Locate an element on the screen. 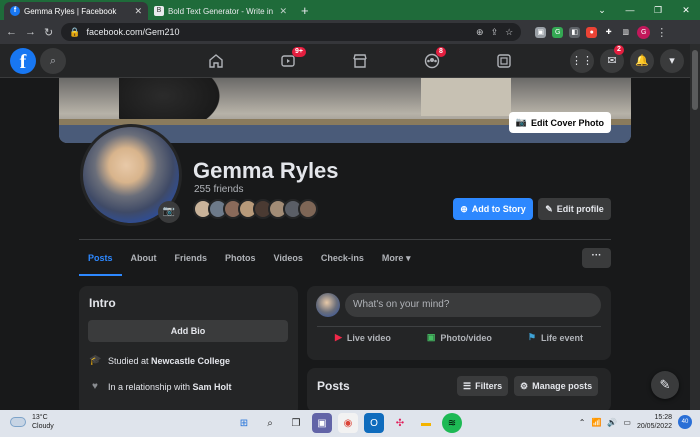 The width and height of the screenshot is (700, 437). caret-down-icon: ▾ is located at coordinates (408, 258).